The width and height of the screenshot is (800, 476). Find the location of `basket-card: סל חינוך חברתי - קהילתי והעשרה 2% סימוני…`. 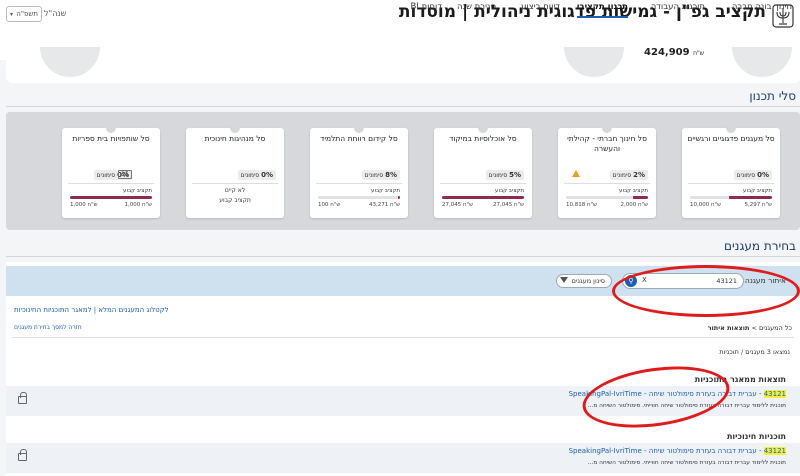

basket-card: סל חינוך חברתי - קהילתי והעשרה 2% סימוני… is located at coordinates (607, 170).